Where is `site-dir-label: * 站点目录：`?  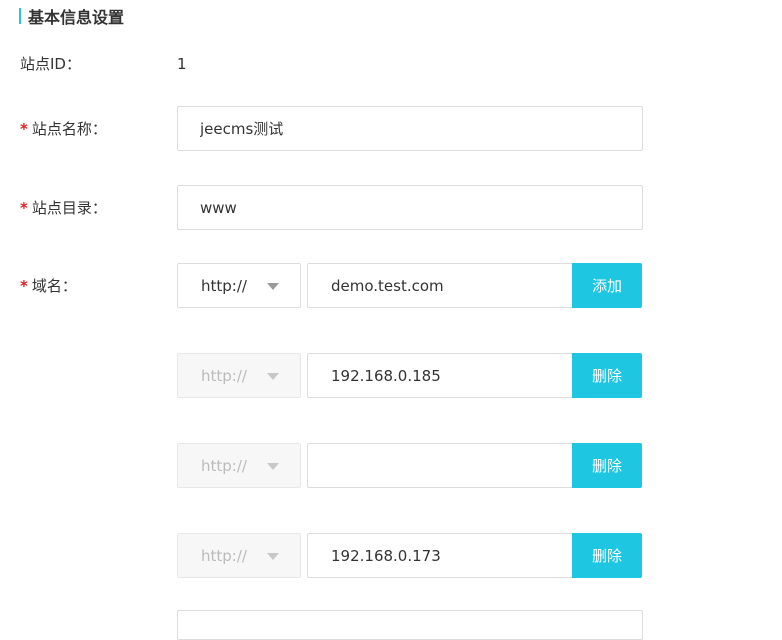 site-dir-label: * 站点目录： is located at coordinates (63, 208).